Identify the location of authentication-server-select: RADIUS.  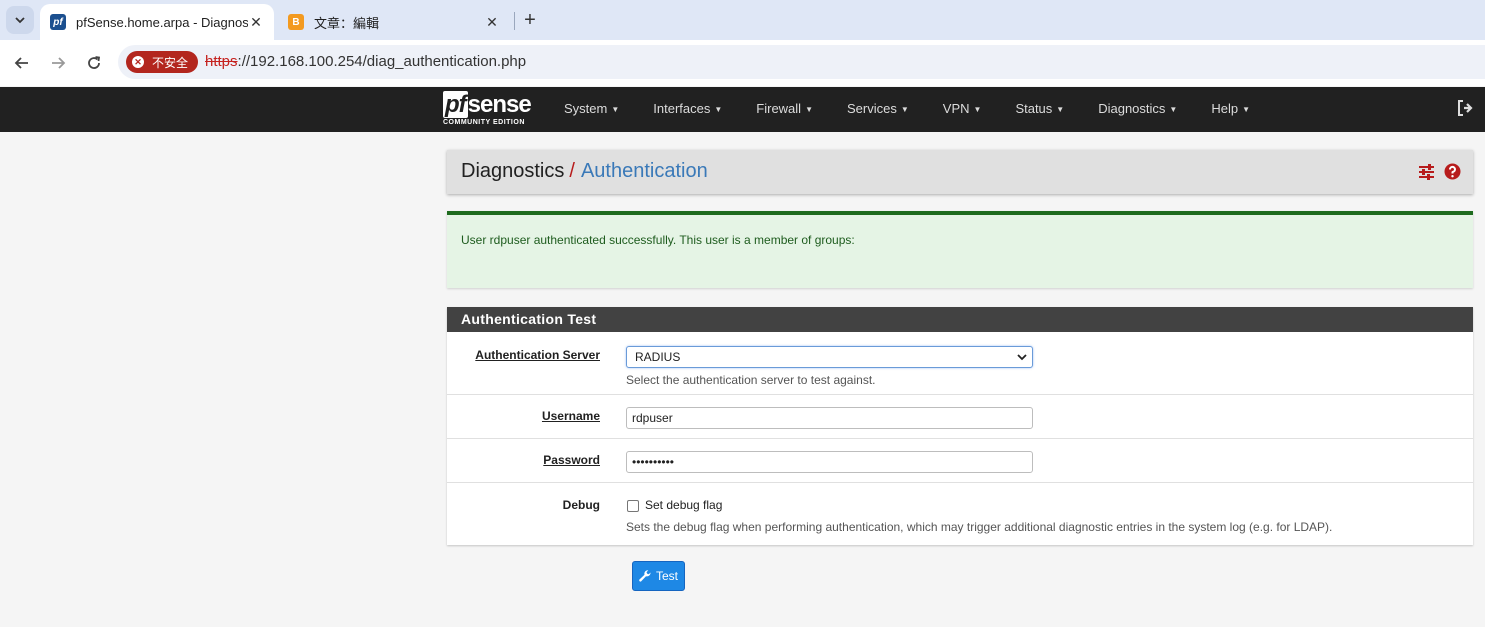
(829, 357).